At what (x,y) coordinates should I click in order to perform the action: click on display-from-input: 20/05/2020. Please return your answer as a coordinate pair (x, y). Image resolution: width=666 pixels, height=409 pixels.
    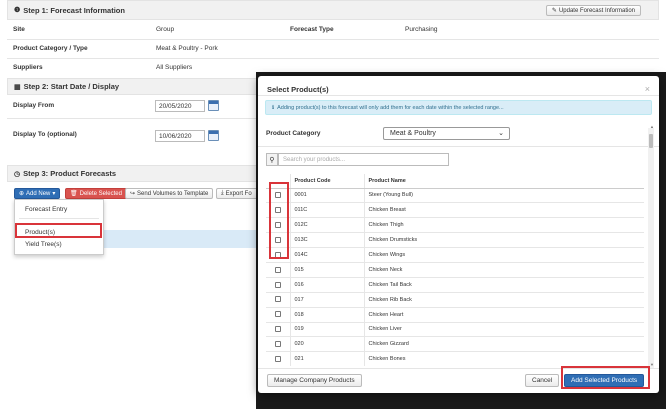
    Looking at the image, I should click on (180, 106).